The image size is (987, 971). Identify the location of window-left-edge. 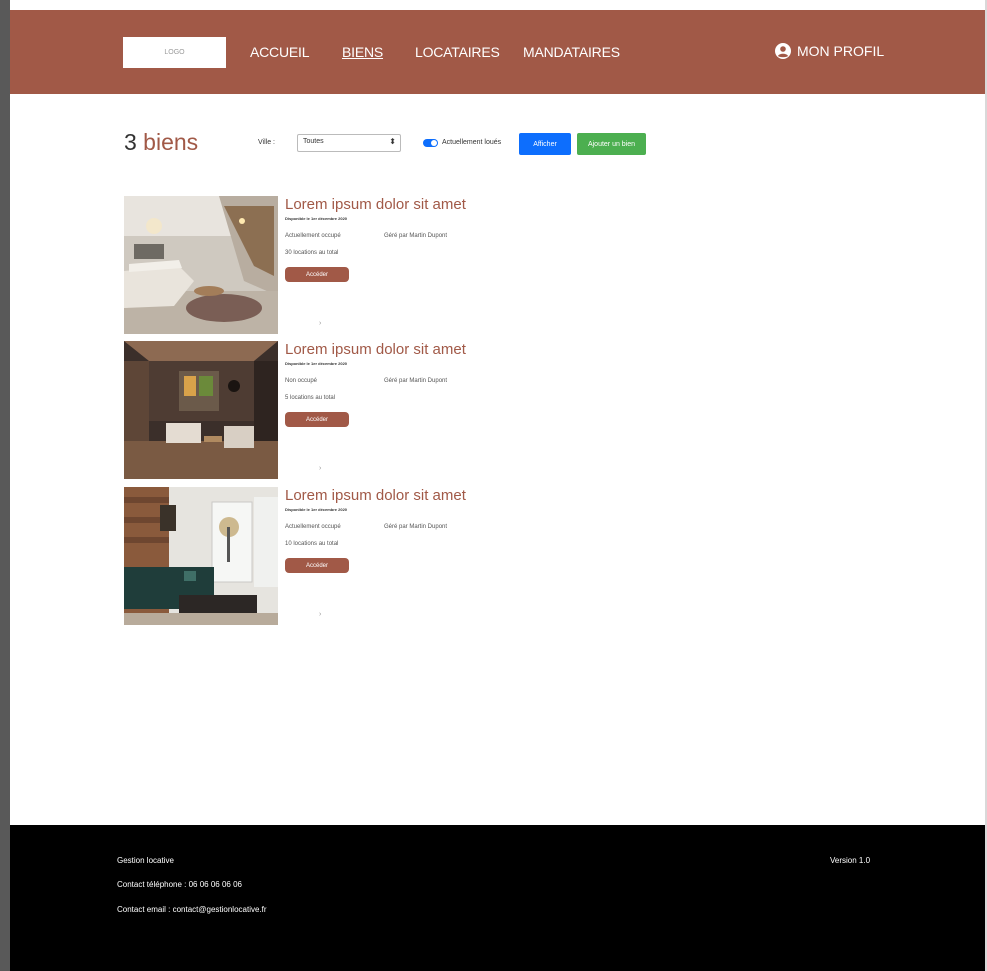
(5, 485).